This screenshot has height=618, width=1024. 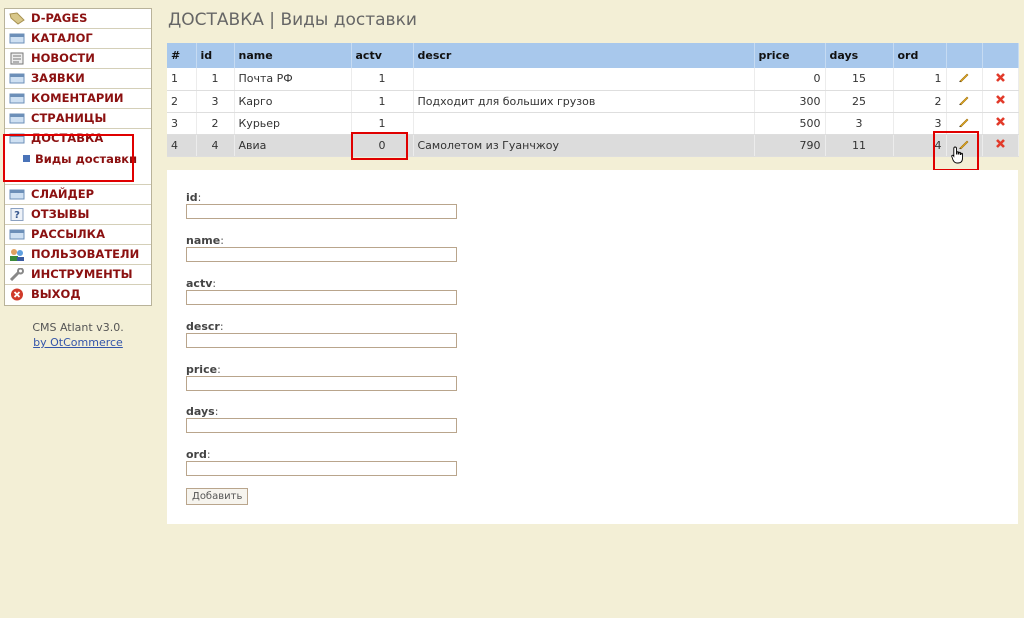 I want to click on cell-ord: 3, so click(x=920, y=123).